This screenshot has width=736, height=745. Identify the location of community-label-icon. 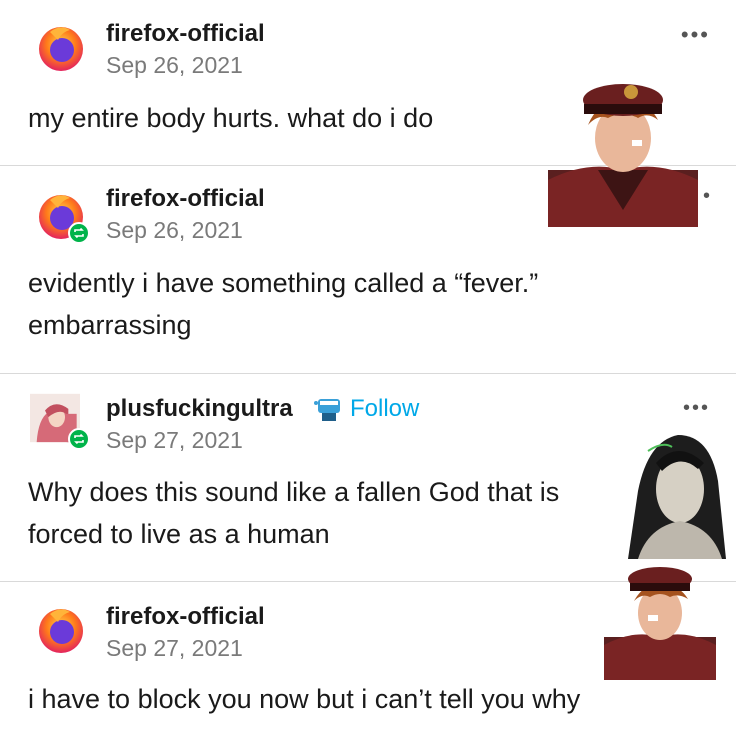
(328, 409).